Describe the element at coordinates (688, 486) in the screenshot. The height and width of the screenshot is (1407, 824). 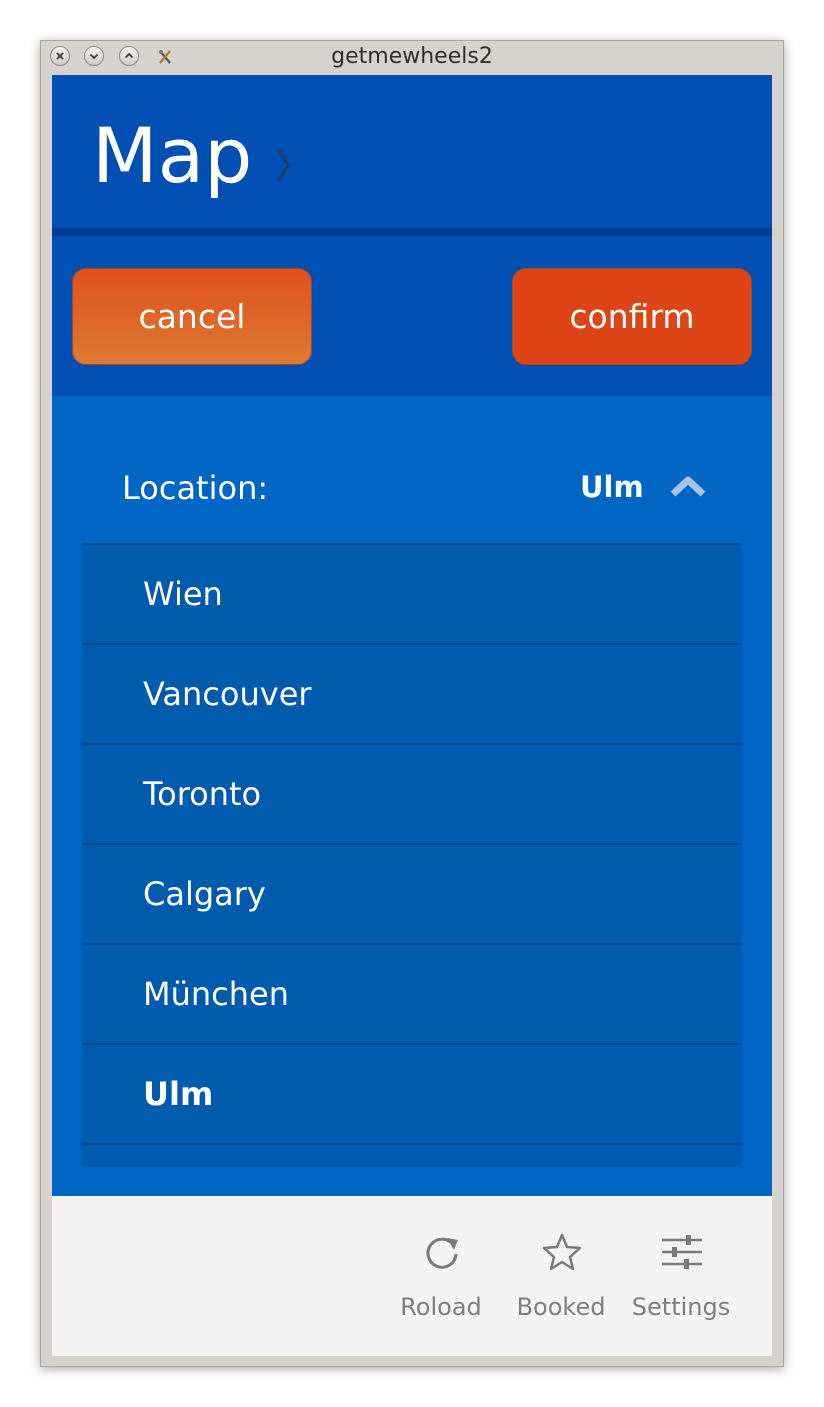
I see `chevron-up-icon` at that location.